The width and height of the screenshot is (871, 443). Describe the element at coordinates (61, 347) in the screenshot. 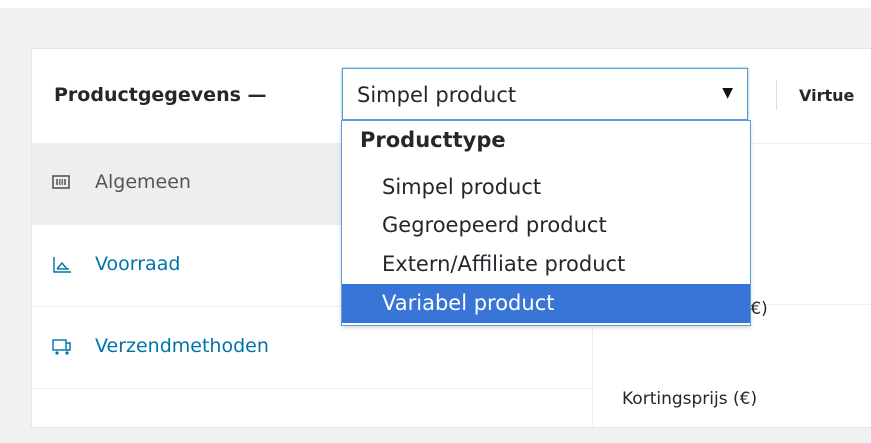

I see `shipping-icon` at that location.